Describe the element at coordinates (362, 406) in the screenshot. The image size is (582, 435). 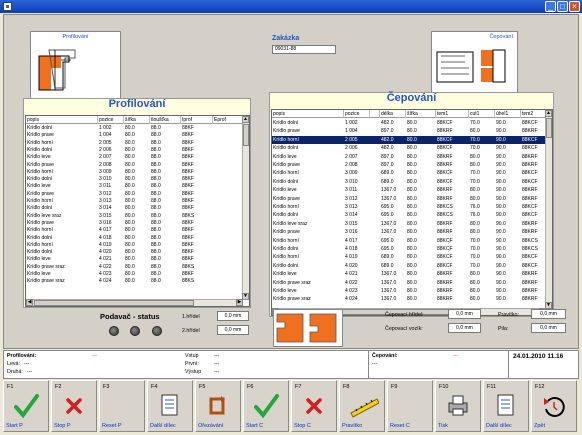
I see `fkey-f8: F8 Pravítko` at that location.